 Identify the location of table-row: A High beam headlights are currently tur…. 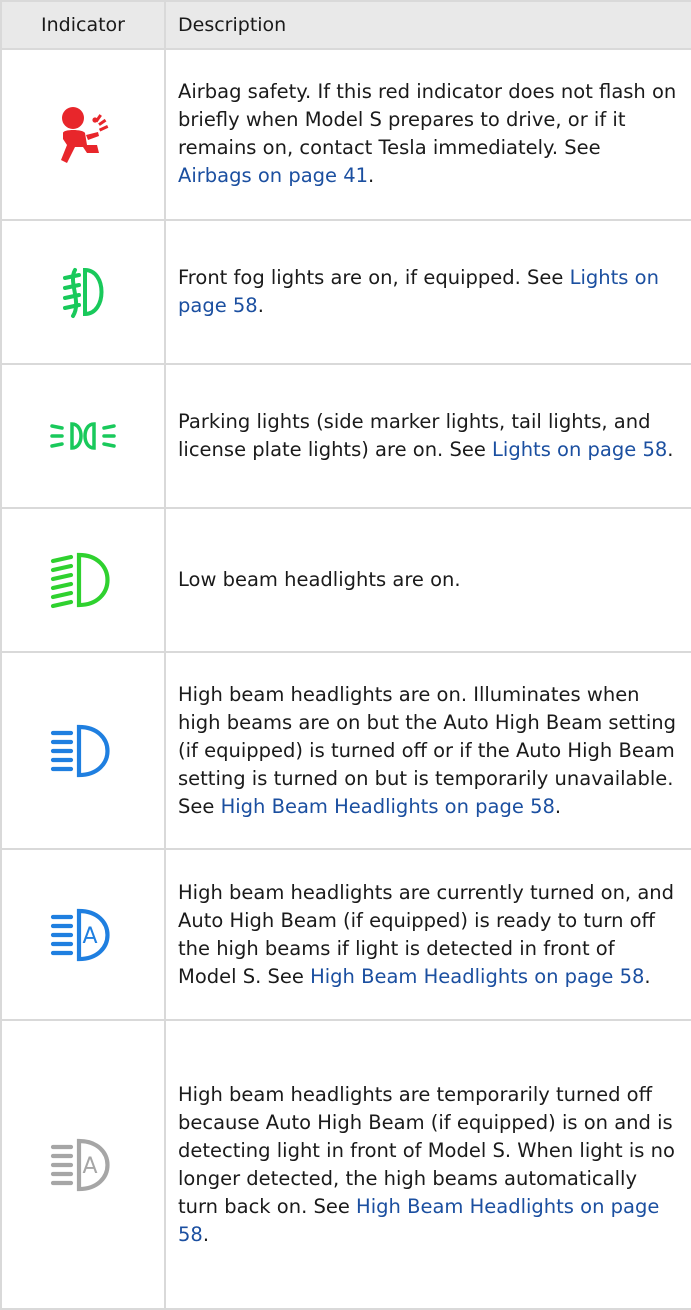
(345, 935).